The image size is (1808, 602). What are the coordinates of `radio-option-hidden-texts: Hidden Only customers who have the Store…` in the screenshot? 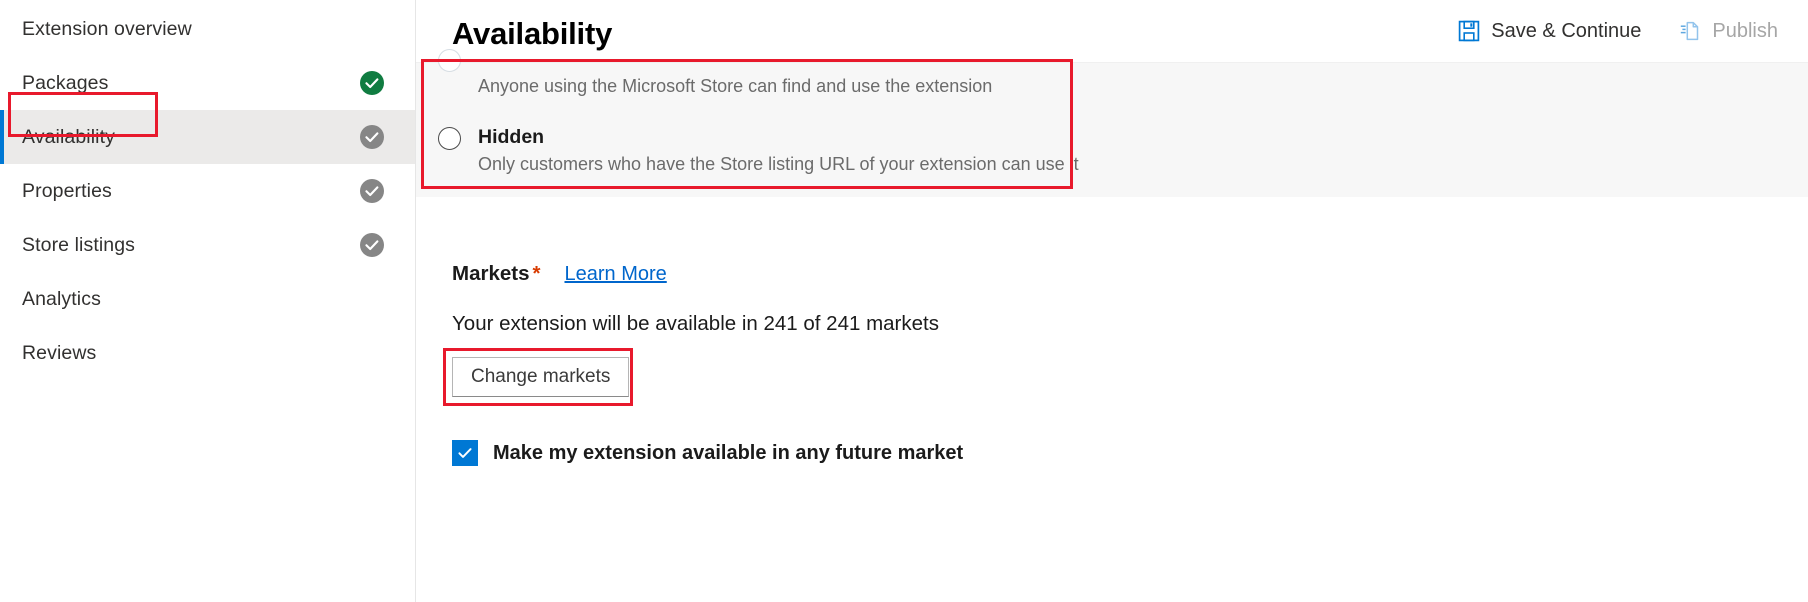 It's located at (778, 151).